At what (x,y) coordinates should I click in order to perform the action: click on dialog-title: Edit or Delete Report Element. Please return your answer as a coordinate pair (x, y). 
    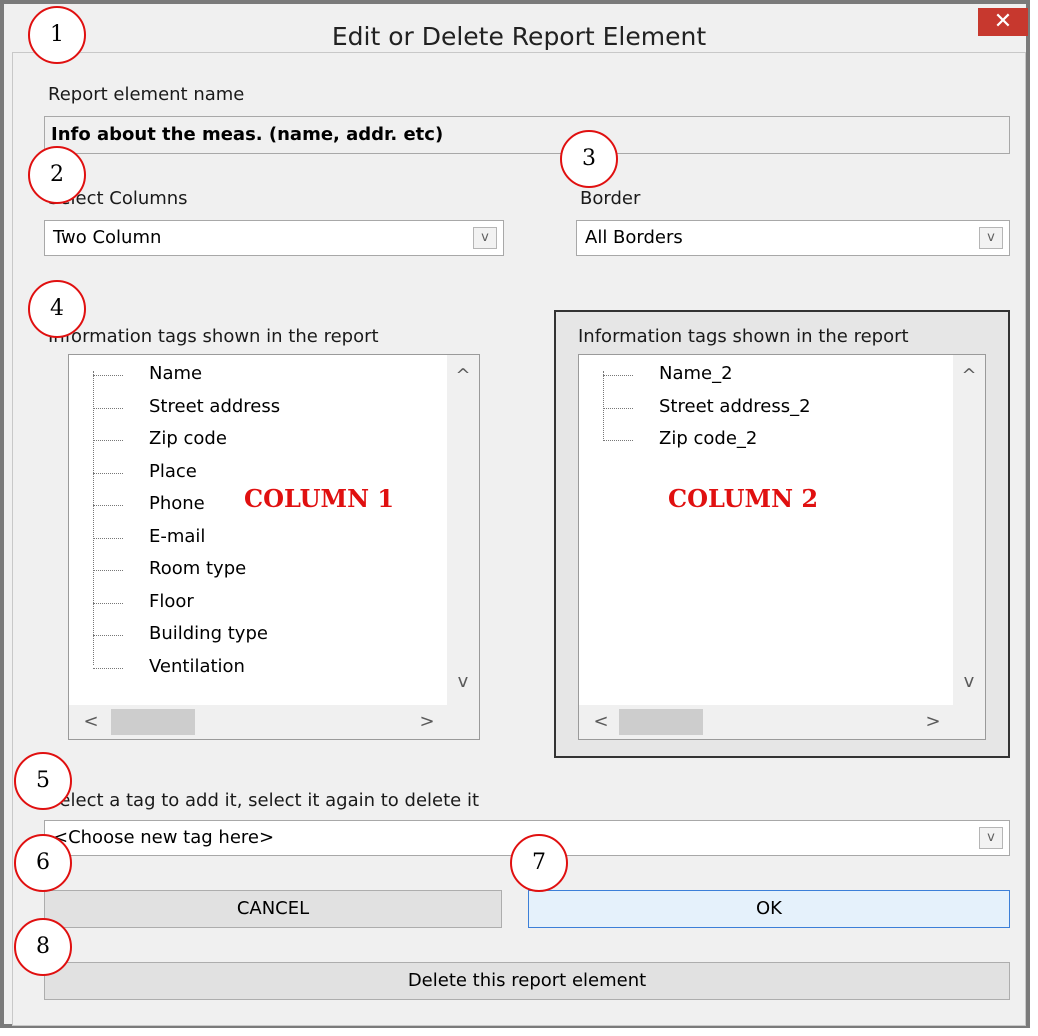
    Looking at the image, I should click on (519, 36).